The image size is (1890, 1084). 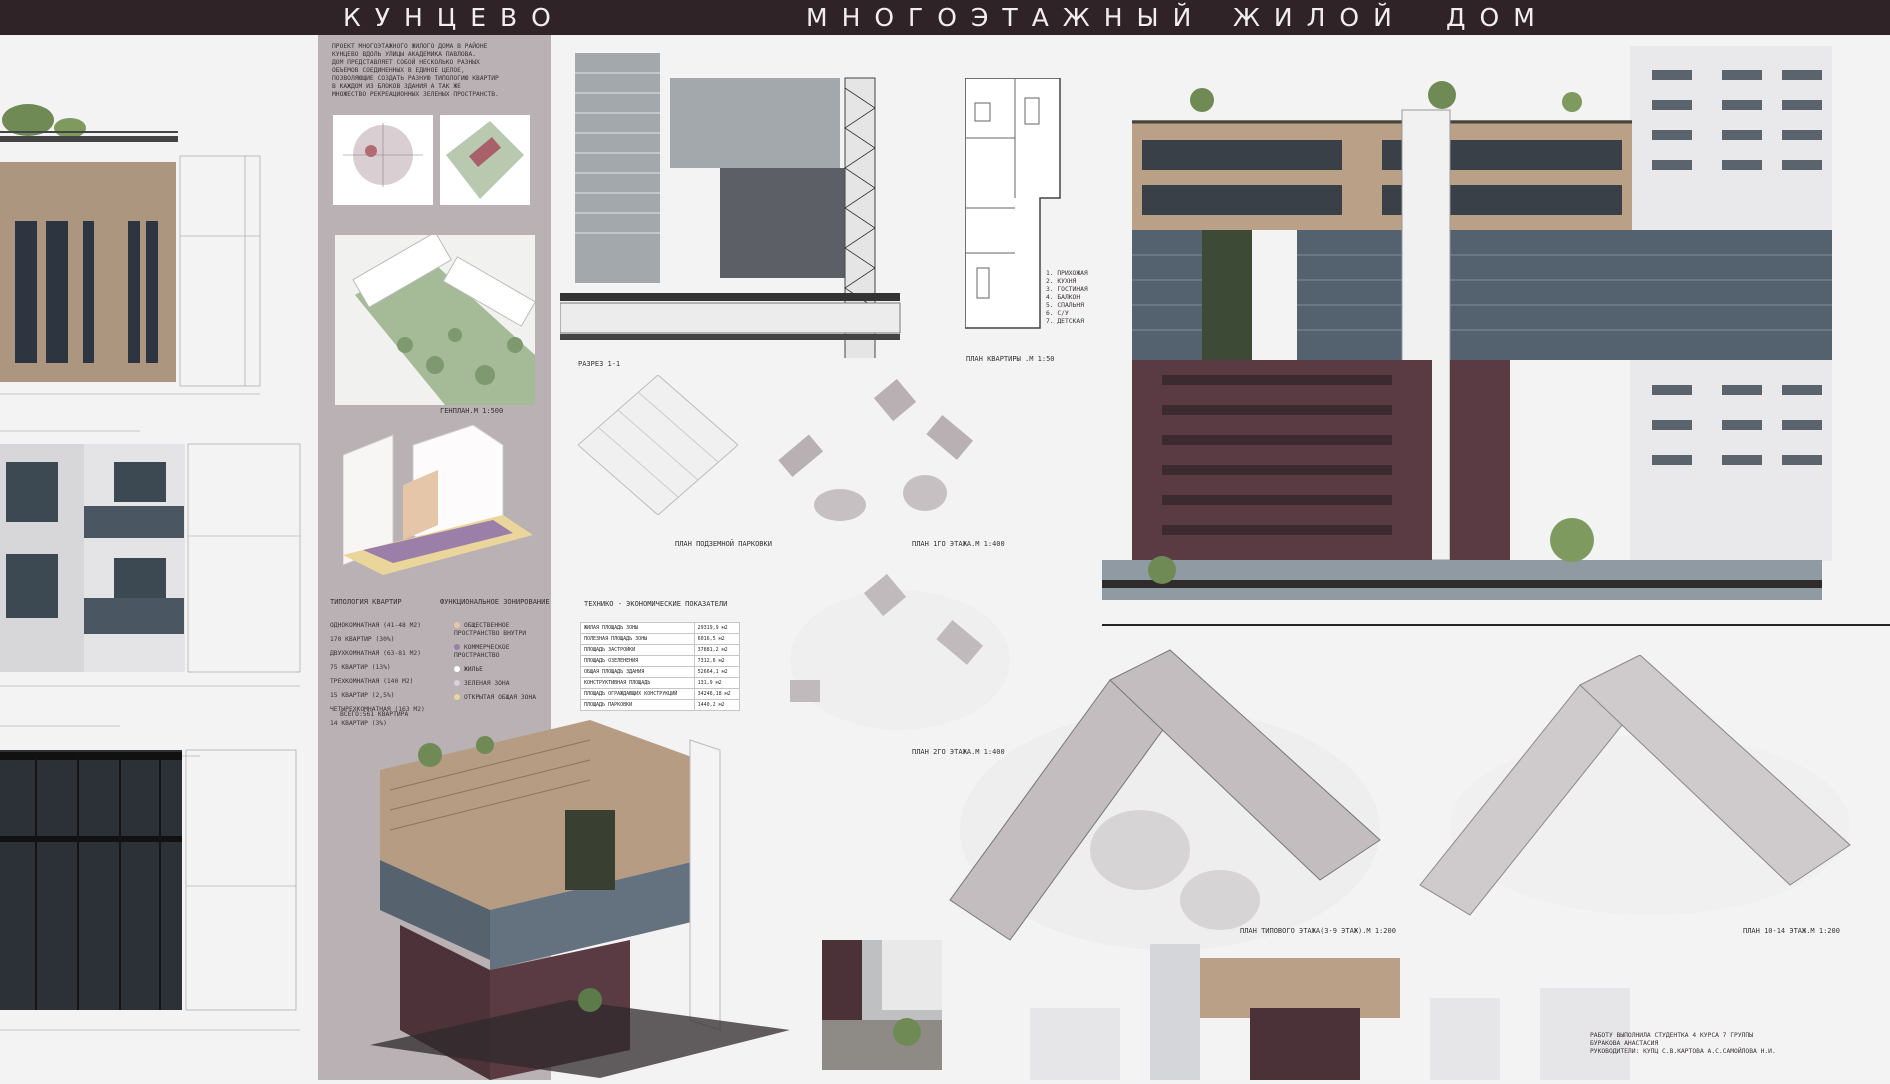 I want to click on section-label: РАЗРЕЗ 1-1, so click(x=599, y=364).